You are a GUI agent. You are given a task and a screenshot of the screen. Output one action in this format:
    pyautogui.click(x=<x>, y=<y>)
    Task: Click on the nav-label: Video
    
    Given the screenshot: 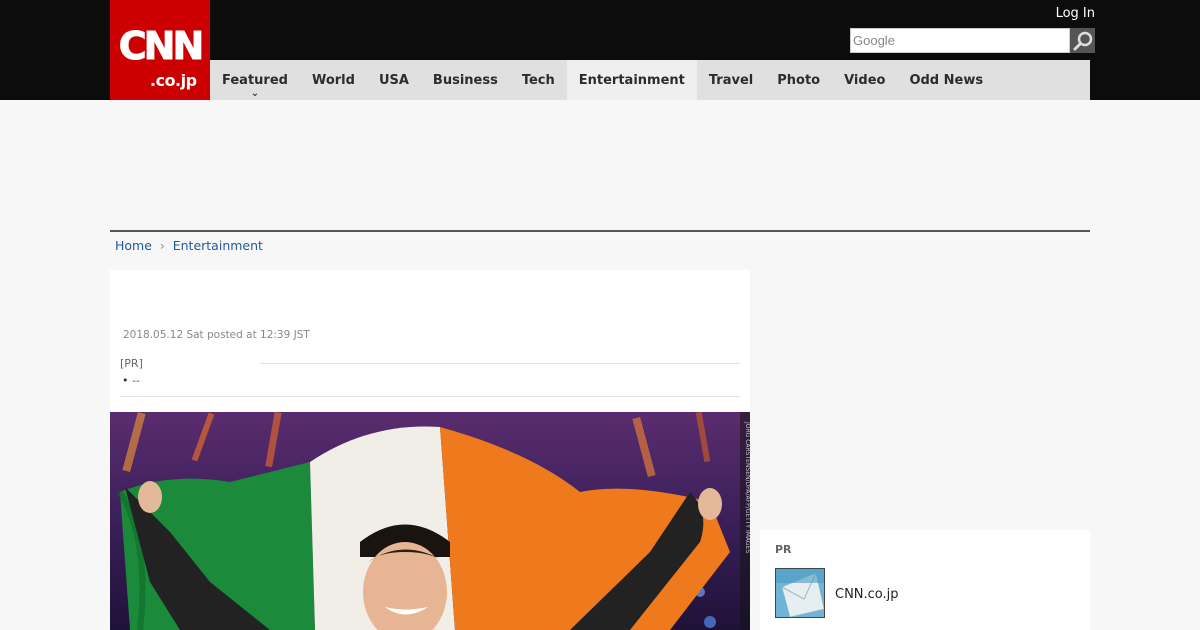 What is the action you would take?
    pyautogui.click(x=865, y=80)
    